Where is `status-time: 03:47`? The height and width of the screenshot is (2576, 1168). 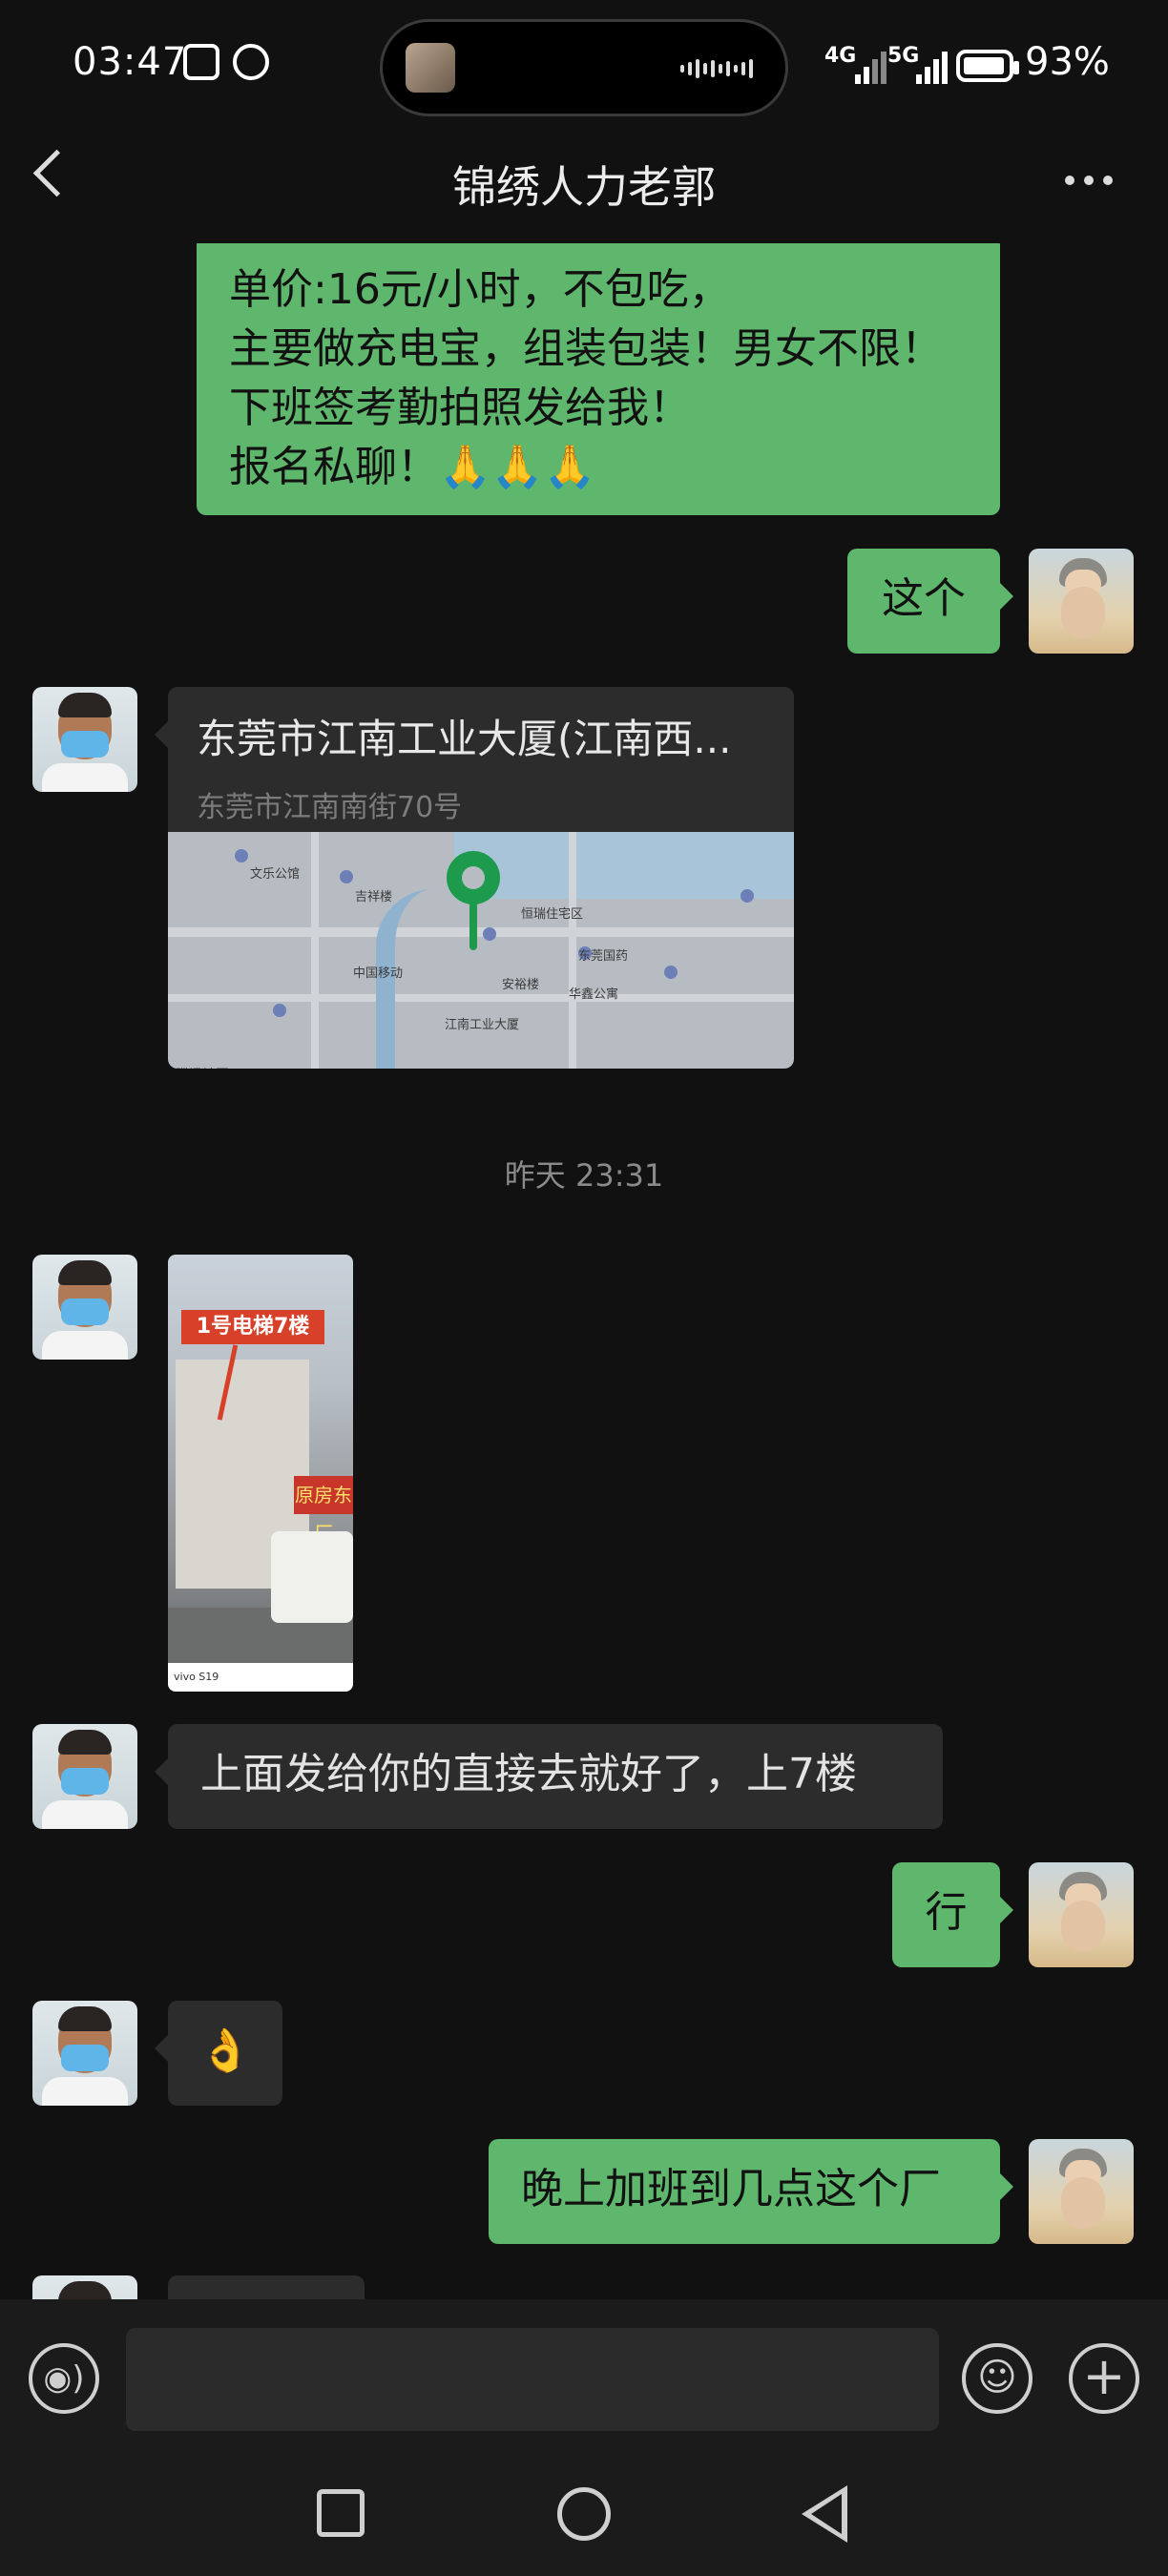
status-time: 03:47 is located at coordinates (130, 62).